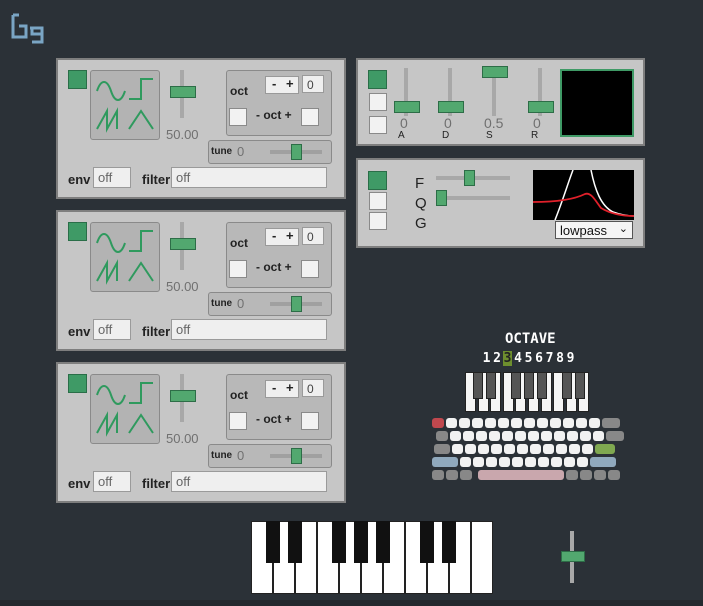  I want to click on octave-number-row: 123456789, so click(530, 359).